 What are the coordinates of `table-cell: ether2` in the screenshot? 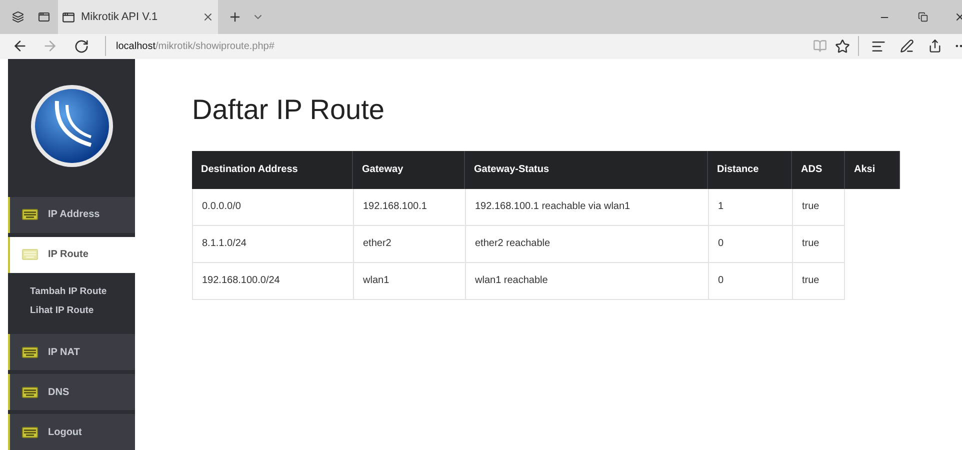 It's located at (409, 244).